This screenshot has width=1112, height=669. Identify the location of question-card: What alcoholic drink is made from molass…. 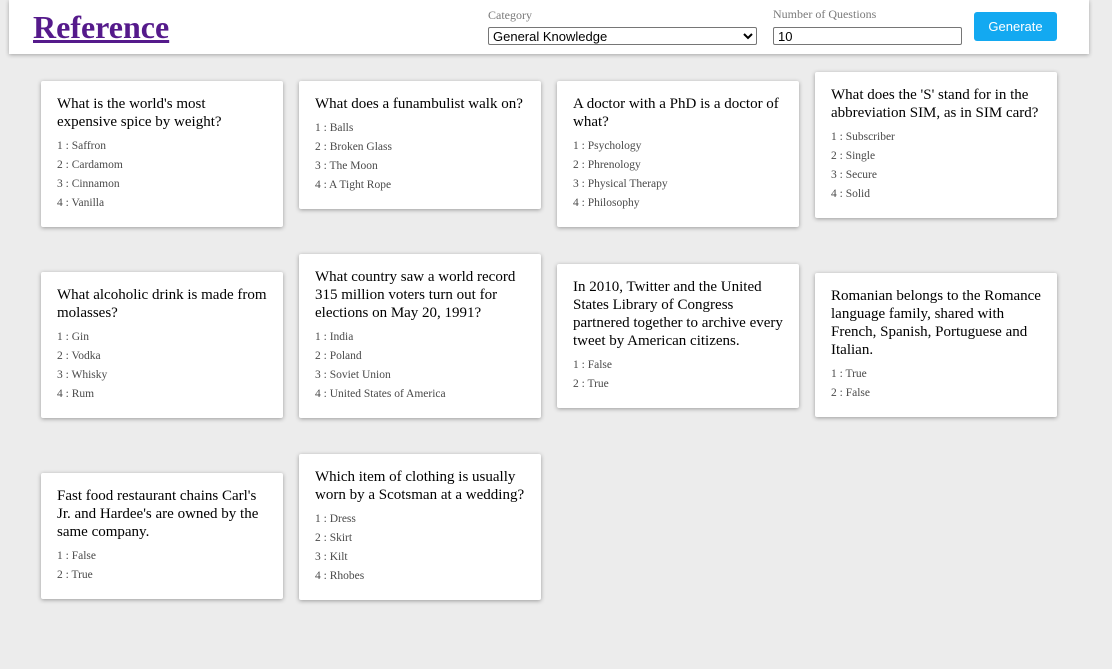
(162, 345).